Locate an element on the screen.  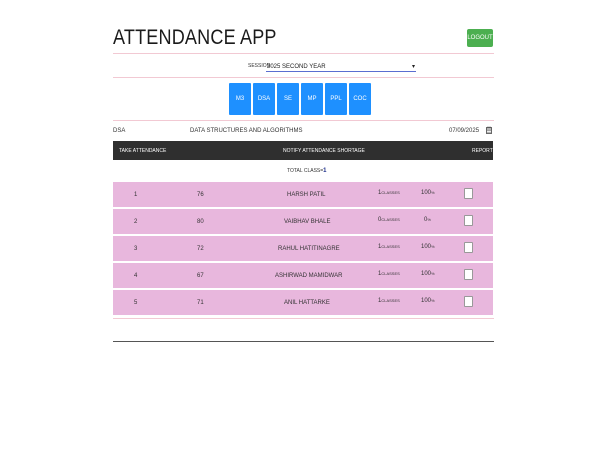
session-select: 2025 SECOND YEAR ▾ is located at coordinates (341, 67).